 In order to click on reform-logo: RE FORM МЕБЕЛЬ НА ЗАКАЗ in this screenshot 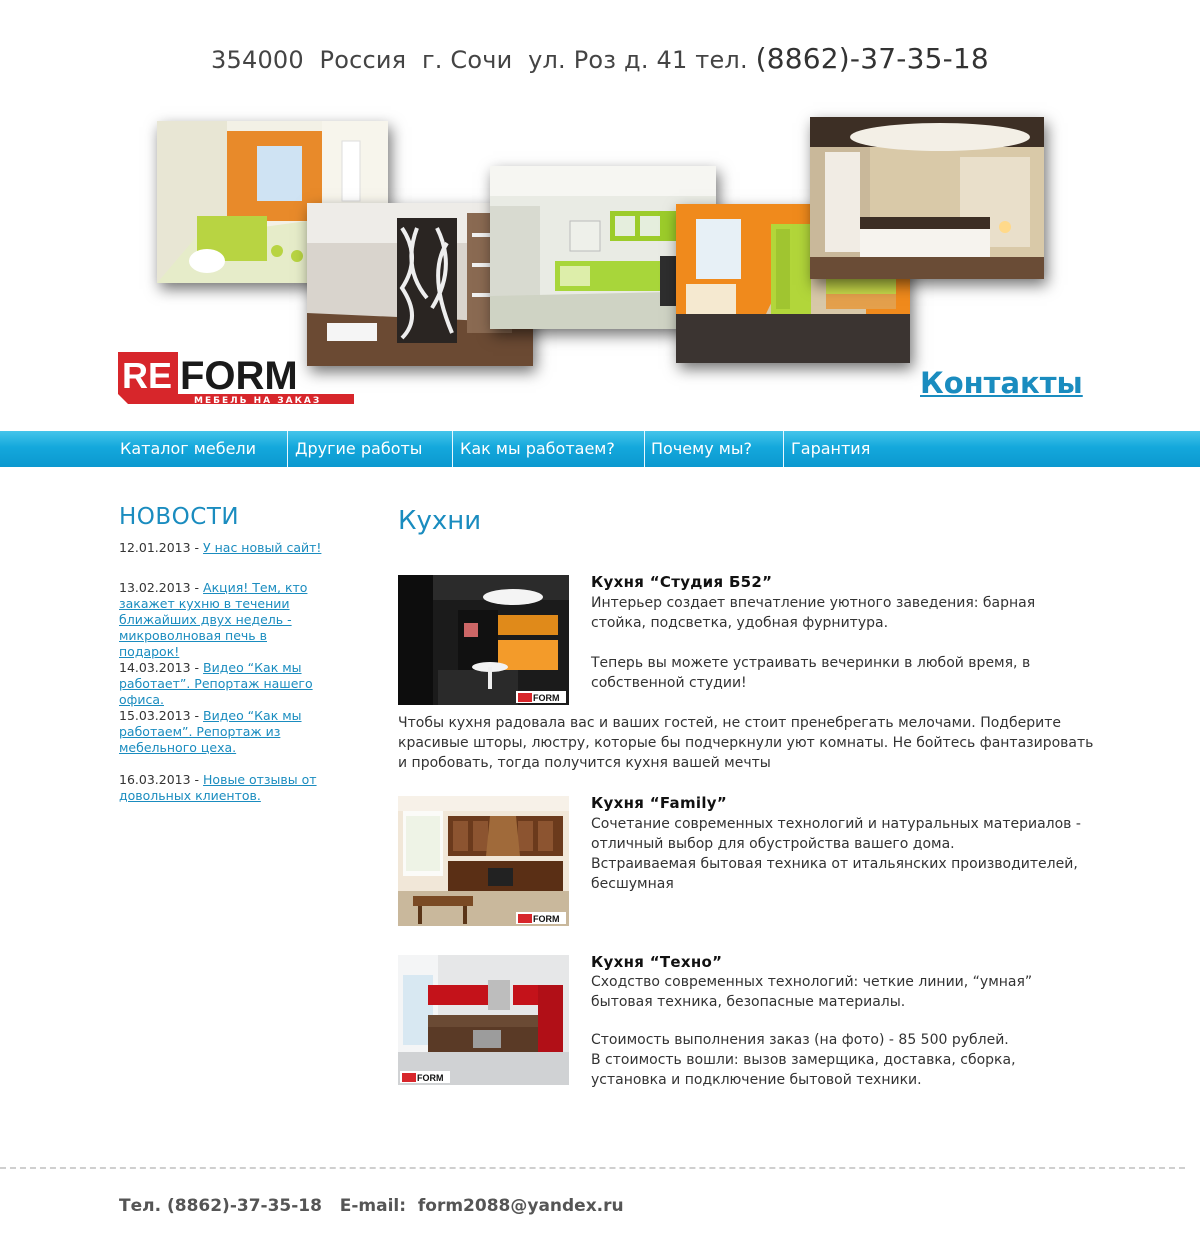, I will do `click(238, 378)`.